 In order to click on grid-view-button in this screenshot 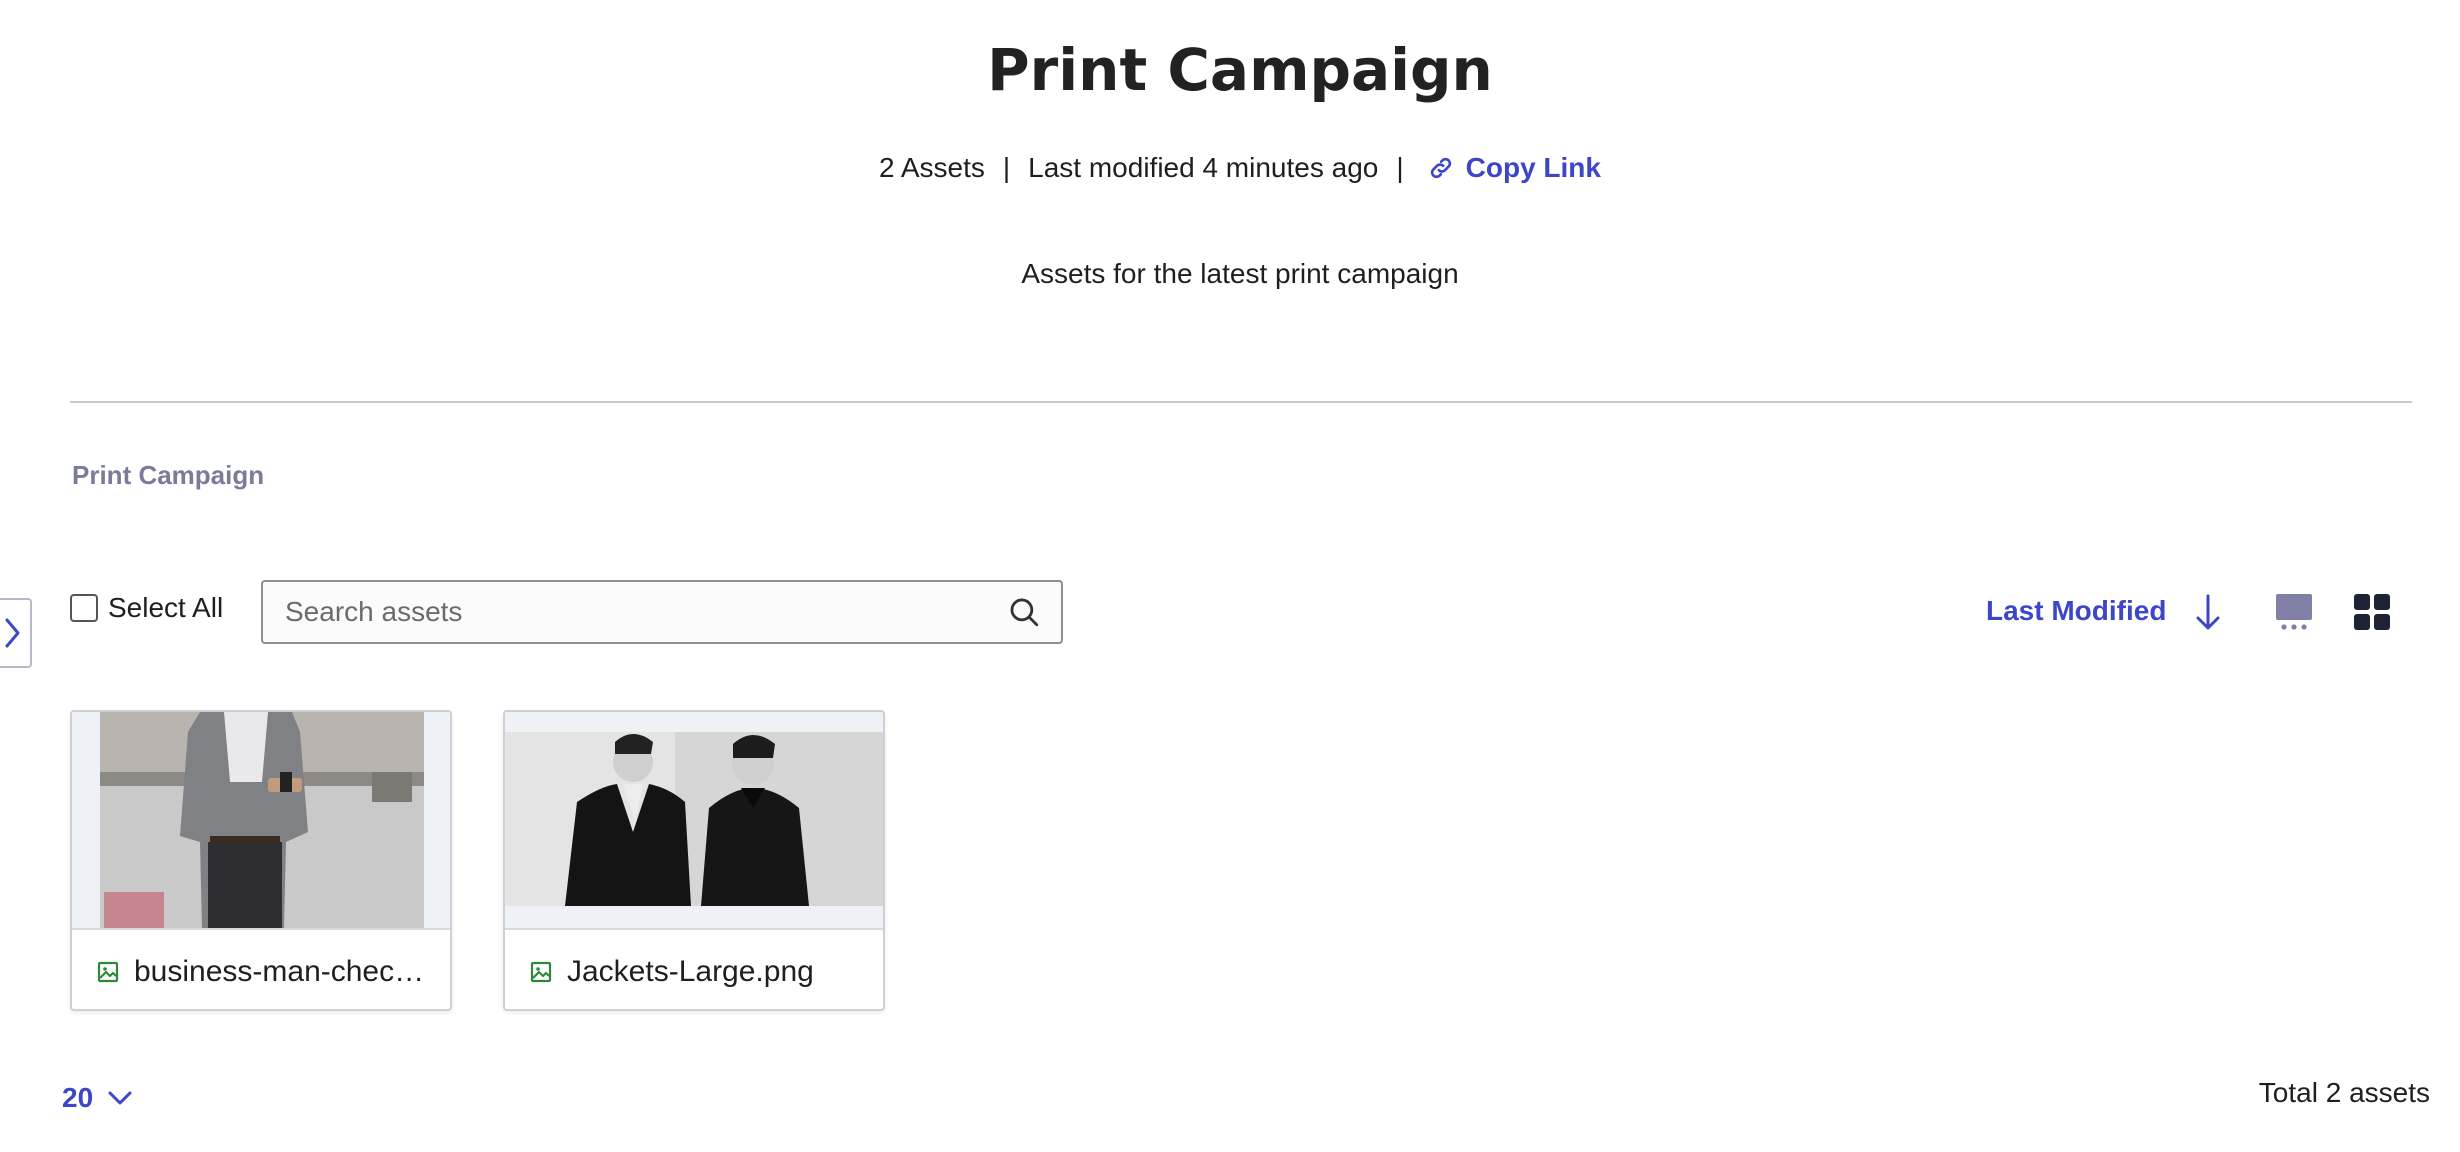, I will do `click(2372, 614)`.